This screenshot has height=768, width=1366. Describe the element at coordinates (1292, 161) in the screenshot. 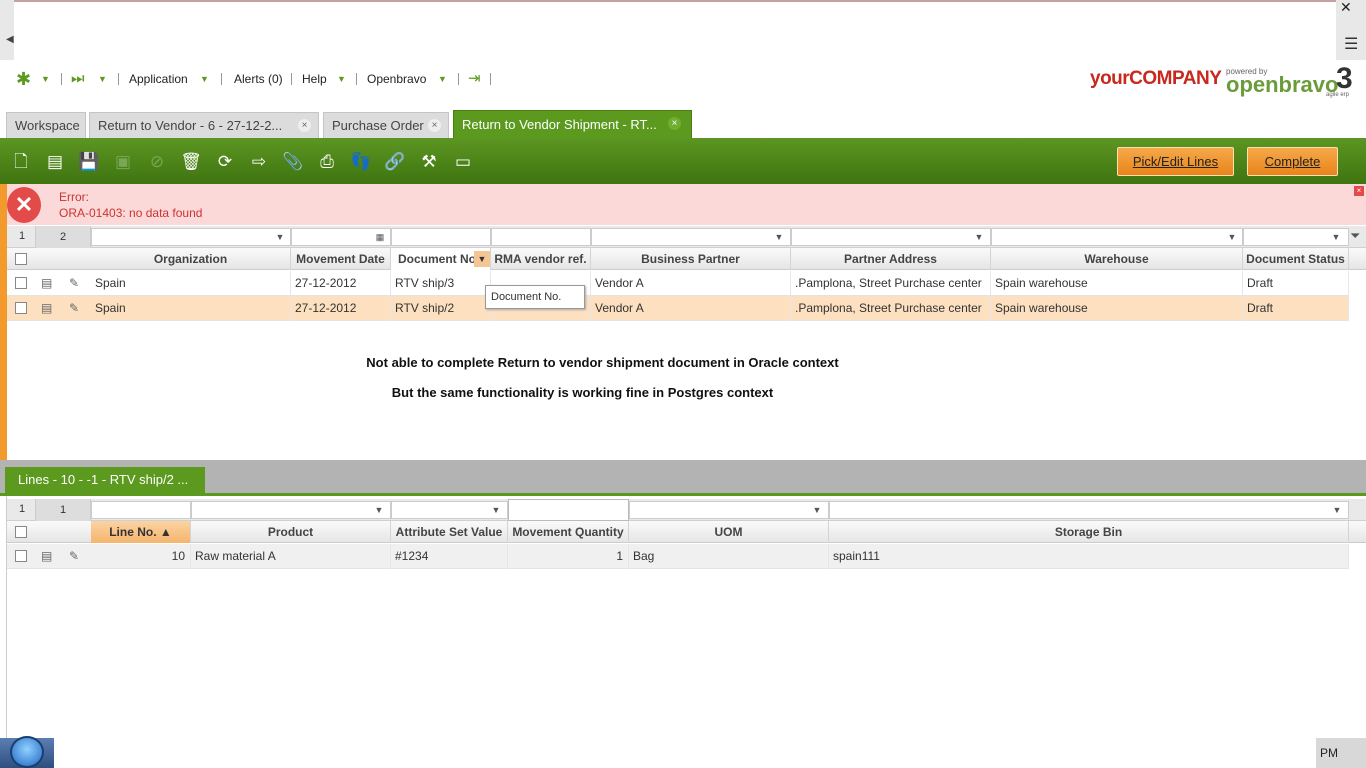

I see `complete-button: Complete` at that location.